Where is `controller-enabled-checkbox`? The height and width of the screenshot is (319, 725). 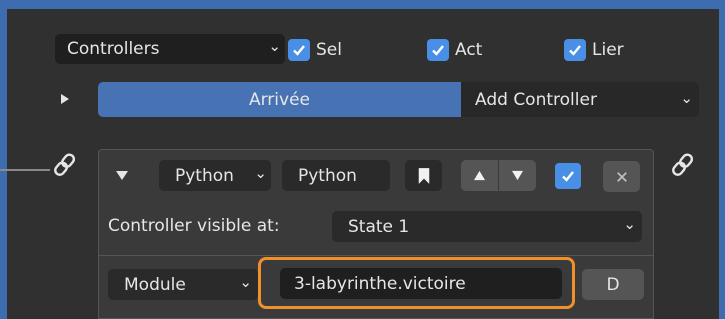 controller-enabled-checkbox is located at coordinates (568, 176).